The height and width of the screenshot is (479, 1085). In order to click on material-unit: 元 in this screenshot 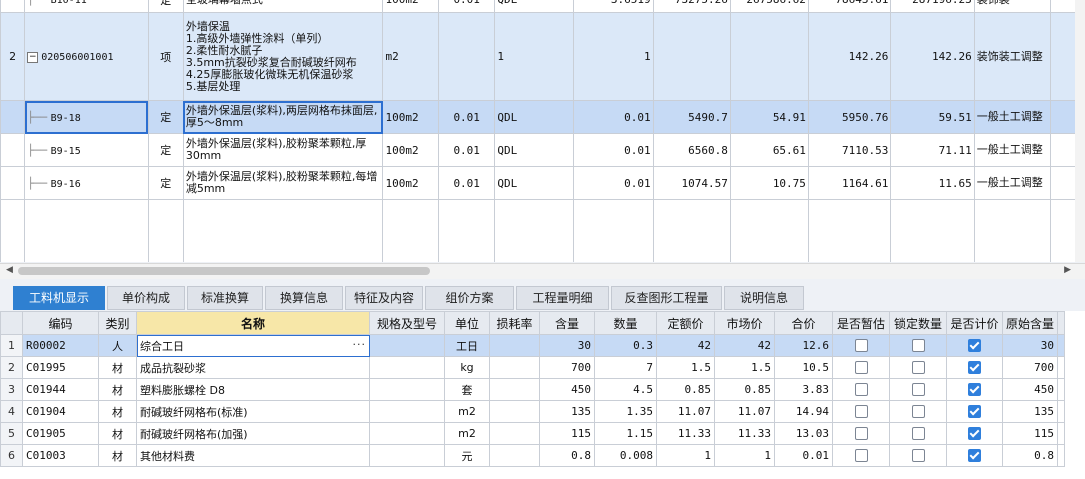, I will do `click(467, 455)`.